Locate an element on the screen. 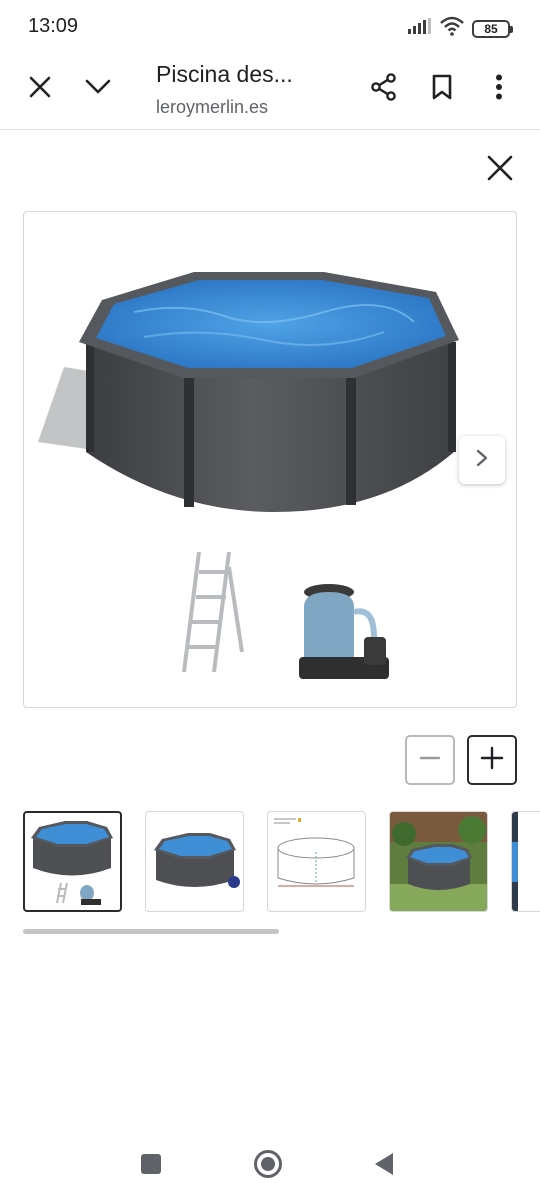 The image size is (540, 1200). plus-icon is located at coordinates (492, 760).